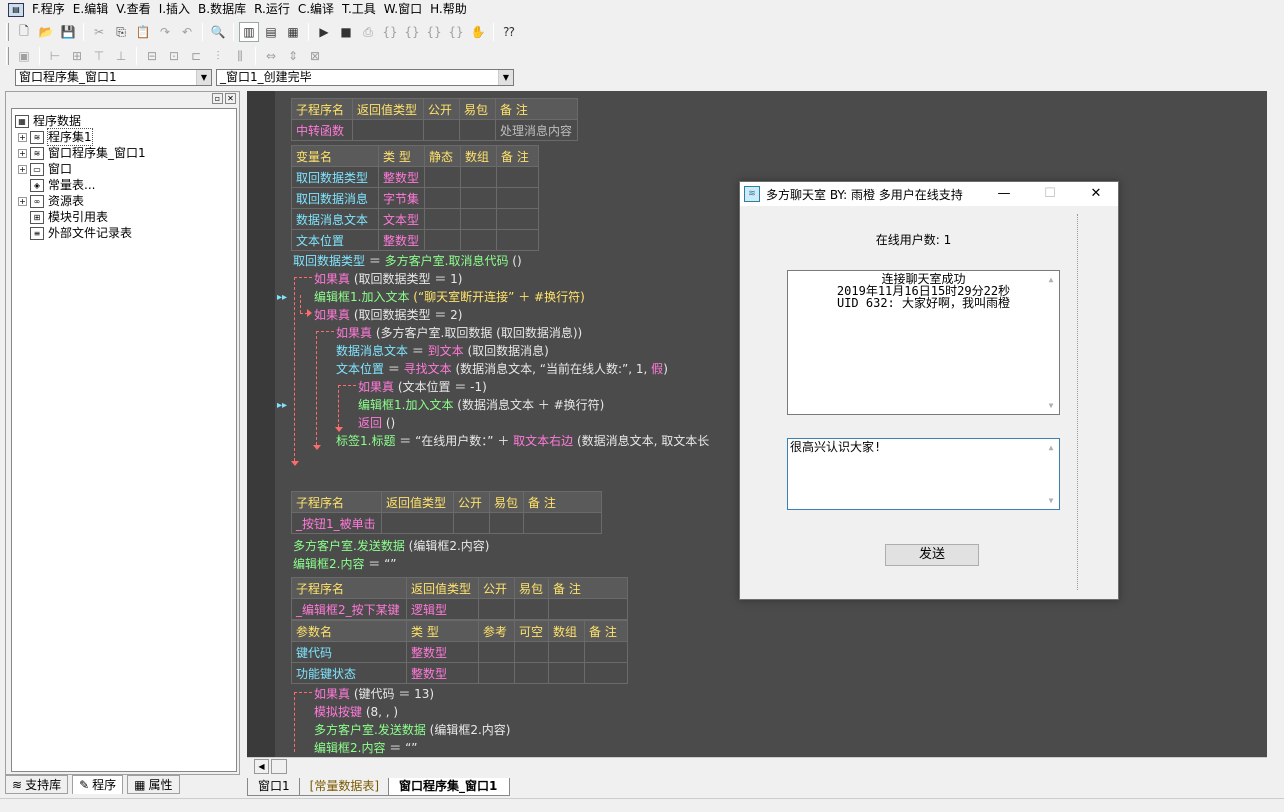 The width and height of the screenshot is (1284, 812). Describe the element at coordinates (478, 32) in the screenshot. I see `hand-icon: ✋` at that location.